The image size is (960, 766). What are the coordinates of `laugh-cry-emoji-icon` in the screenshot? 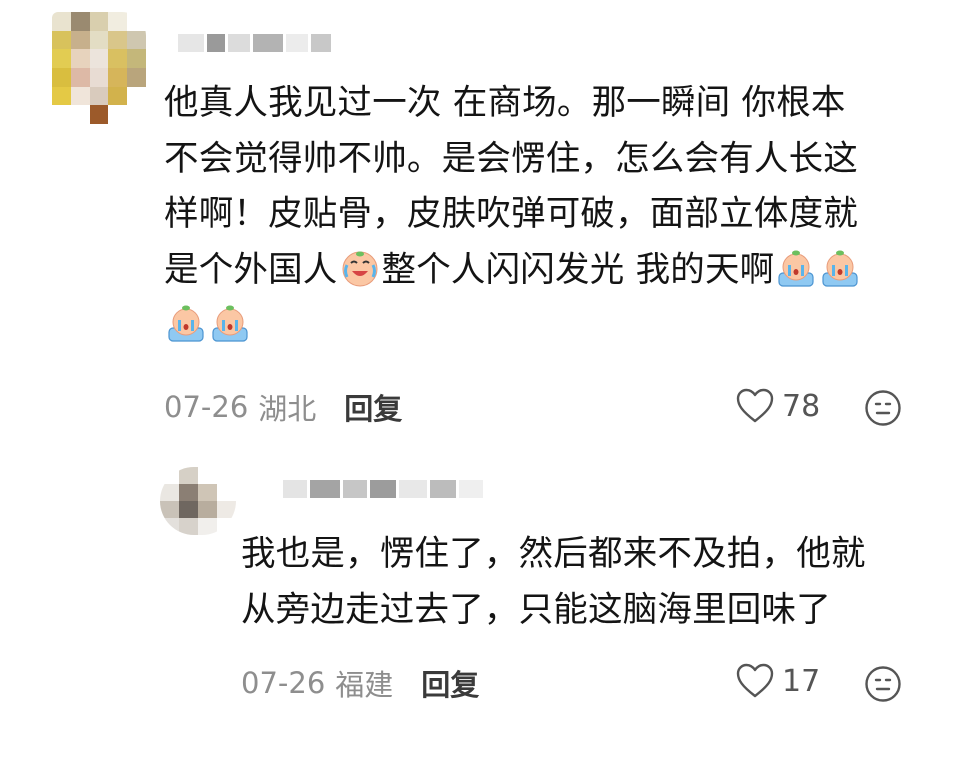 It's located at (360, 268).